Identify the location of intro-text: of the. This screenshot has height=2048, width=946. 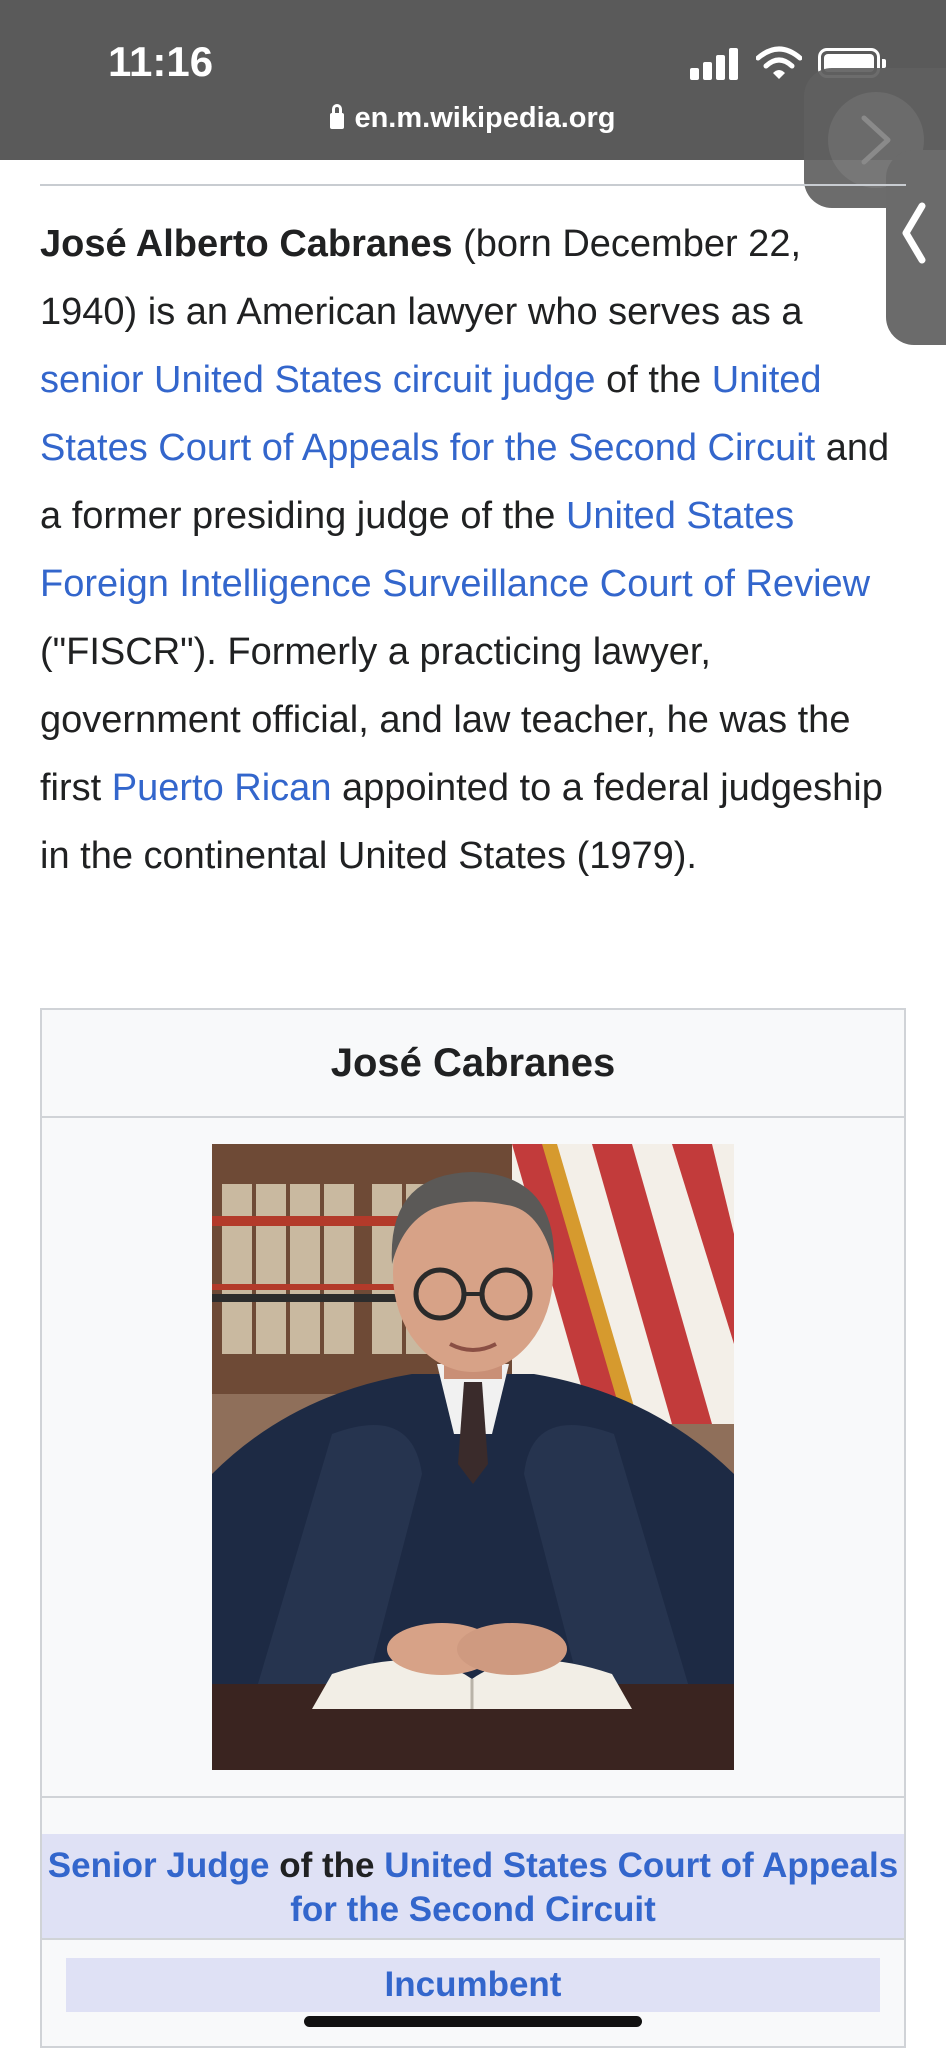
(653, 380).